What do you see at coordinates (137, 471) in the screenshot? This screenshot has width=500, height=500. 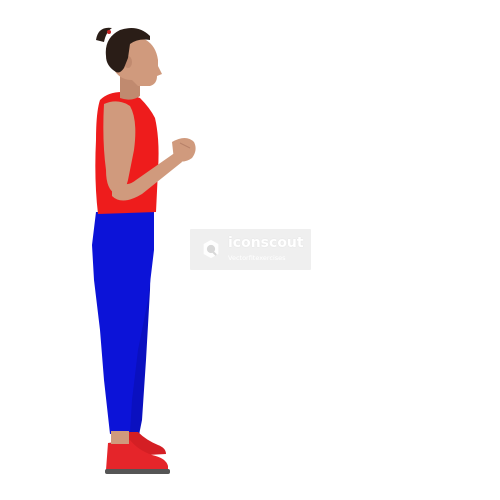 I see `front-shoe-sole` at bounding box center [137, 471].